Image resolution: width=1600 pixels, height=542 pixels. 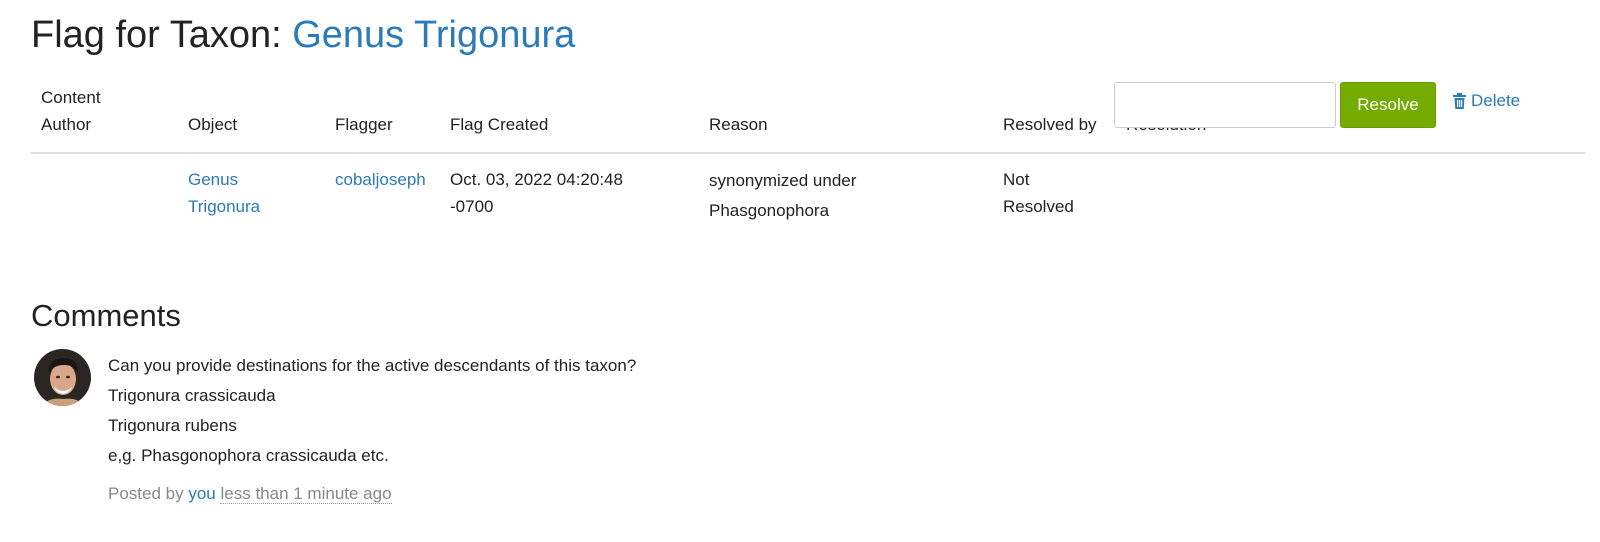 What do you see at coordinates (364, 124) in the screenshot?
I see `header-flagger: Flagger` at bounding box center [364, 124].